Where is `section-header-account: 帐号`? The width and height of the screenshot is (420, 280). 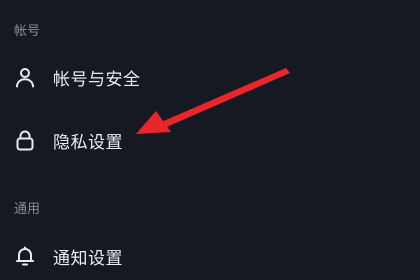 section-header-account: 帐号 is located at coordinates (27, 31).